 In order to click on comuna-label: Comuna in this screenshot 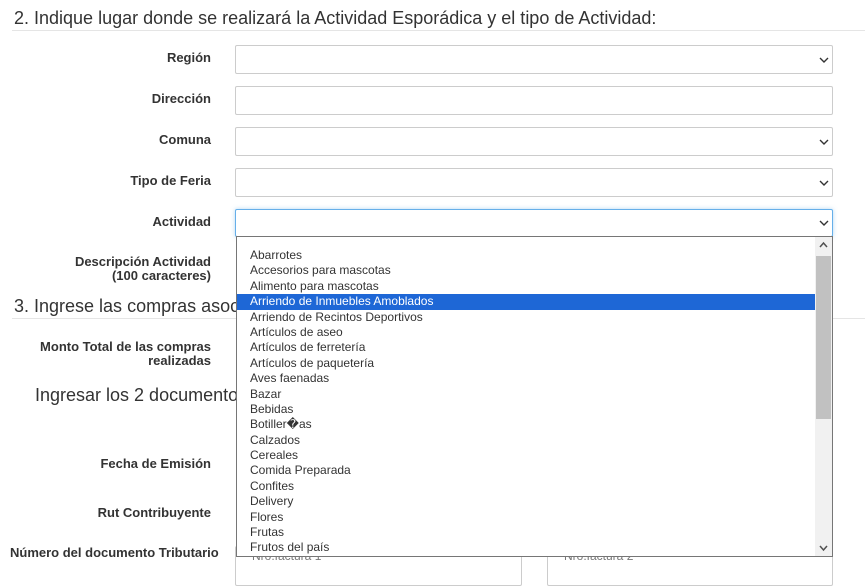, I will do `click(185, 139)`.